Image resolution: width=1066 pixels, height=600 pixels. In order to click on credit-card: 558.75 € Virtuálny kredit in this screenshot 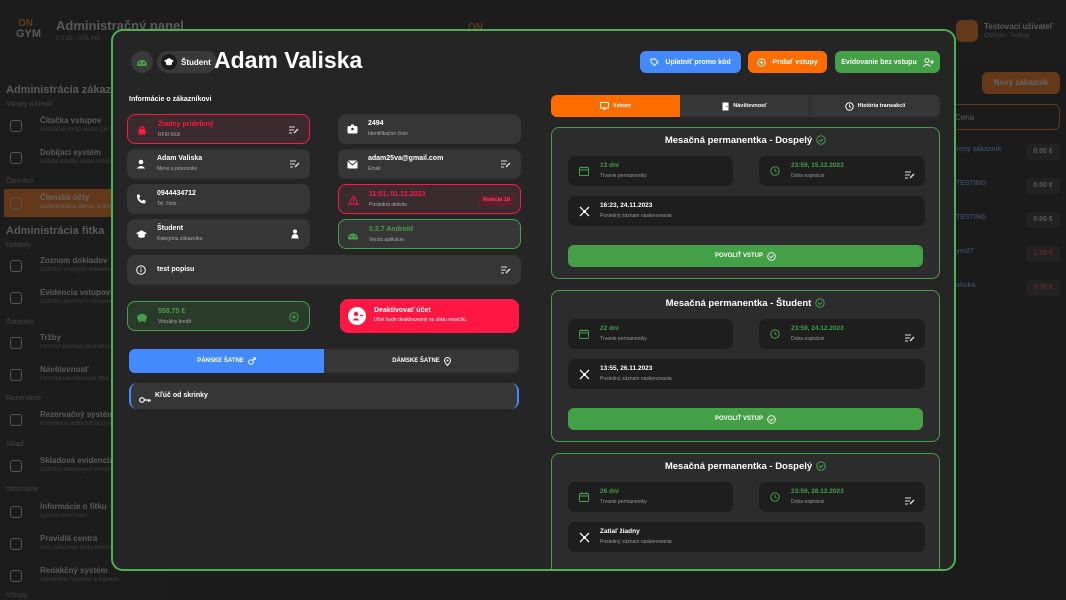, I will do `click(218, 316)`.